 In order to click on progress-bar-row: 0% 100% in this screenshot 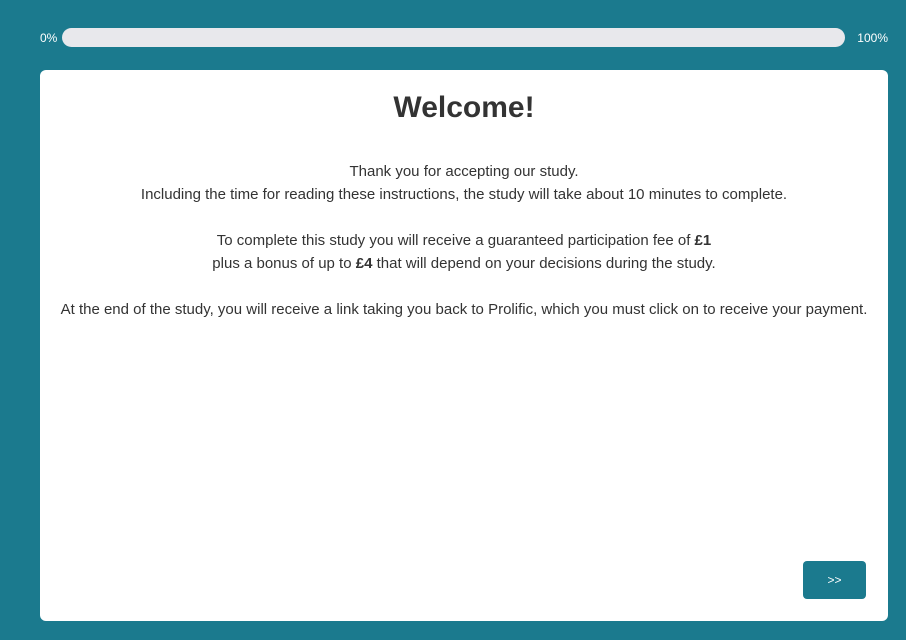, I will do `click(453, 38)`.